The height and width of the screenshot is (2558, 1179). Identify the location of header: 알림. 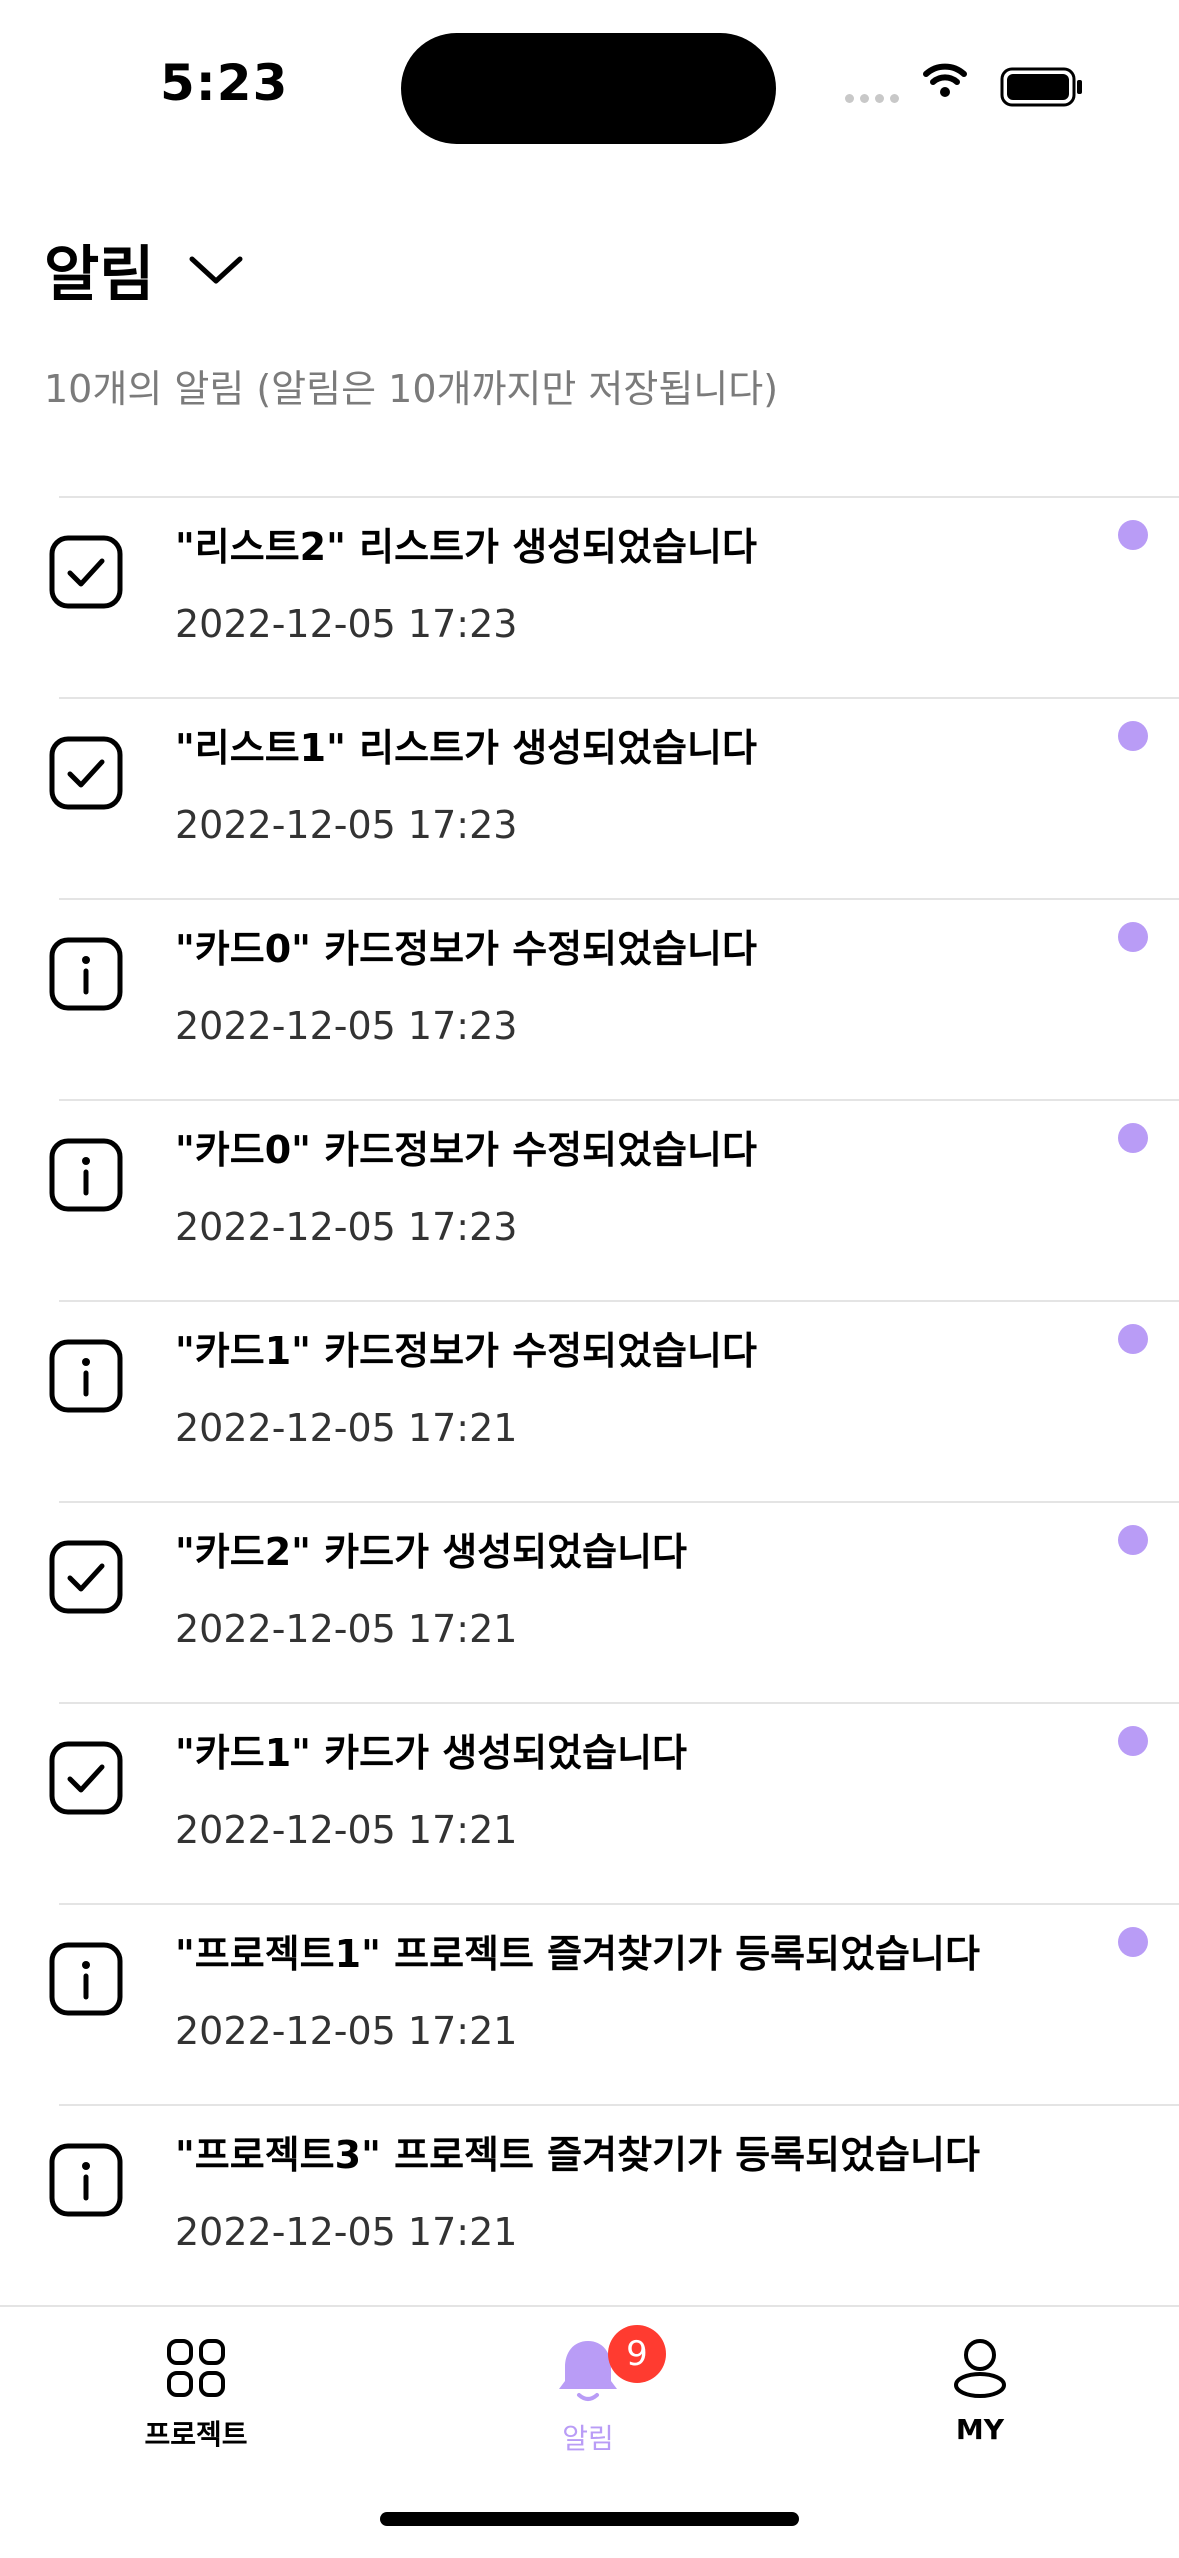
(144, 269).